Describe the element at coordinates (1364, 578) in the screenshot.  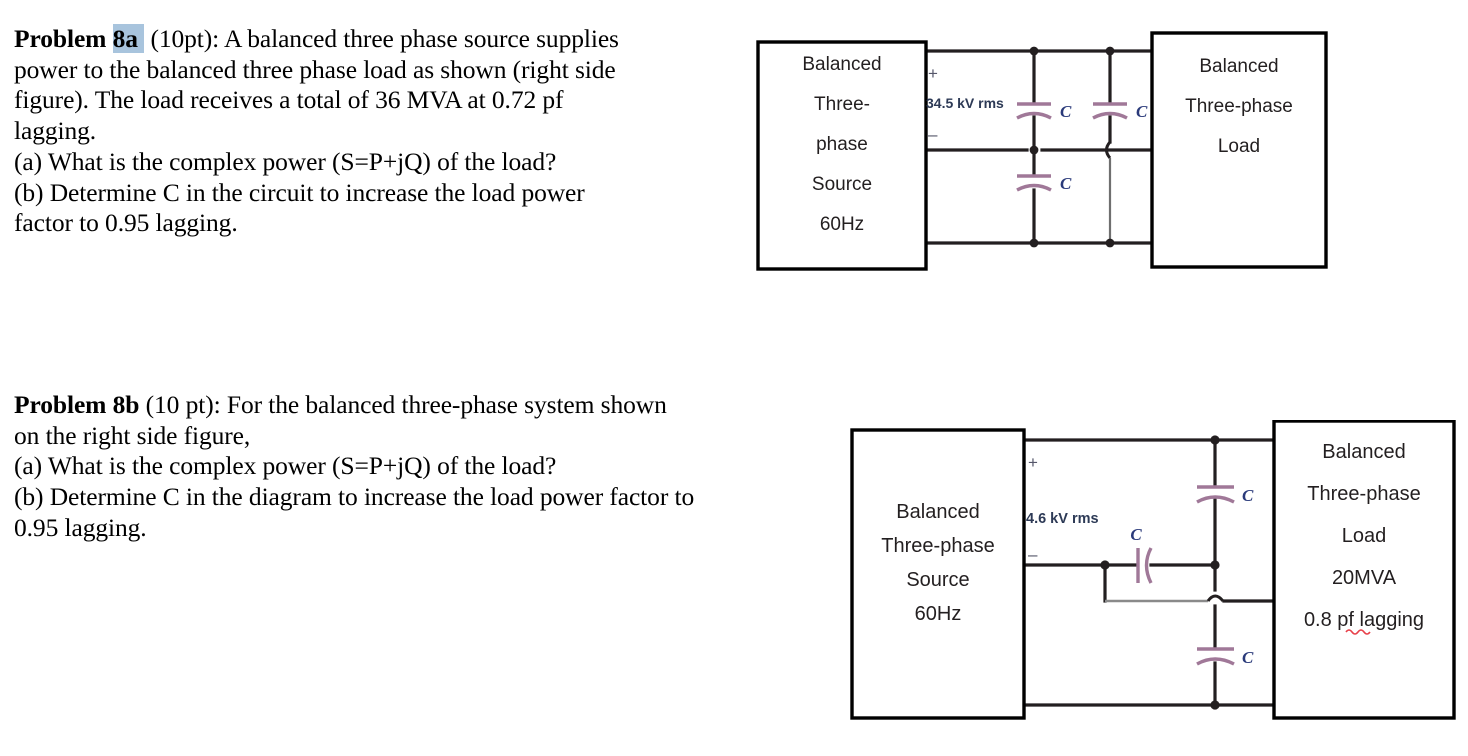
I see `load-box-rating: 20MVA` at that location.